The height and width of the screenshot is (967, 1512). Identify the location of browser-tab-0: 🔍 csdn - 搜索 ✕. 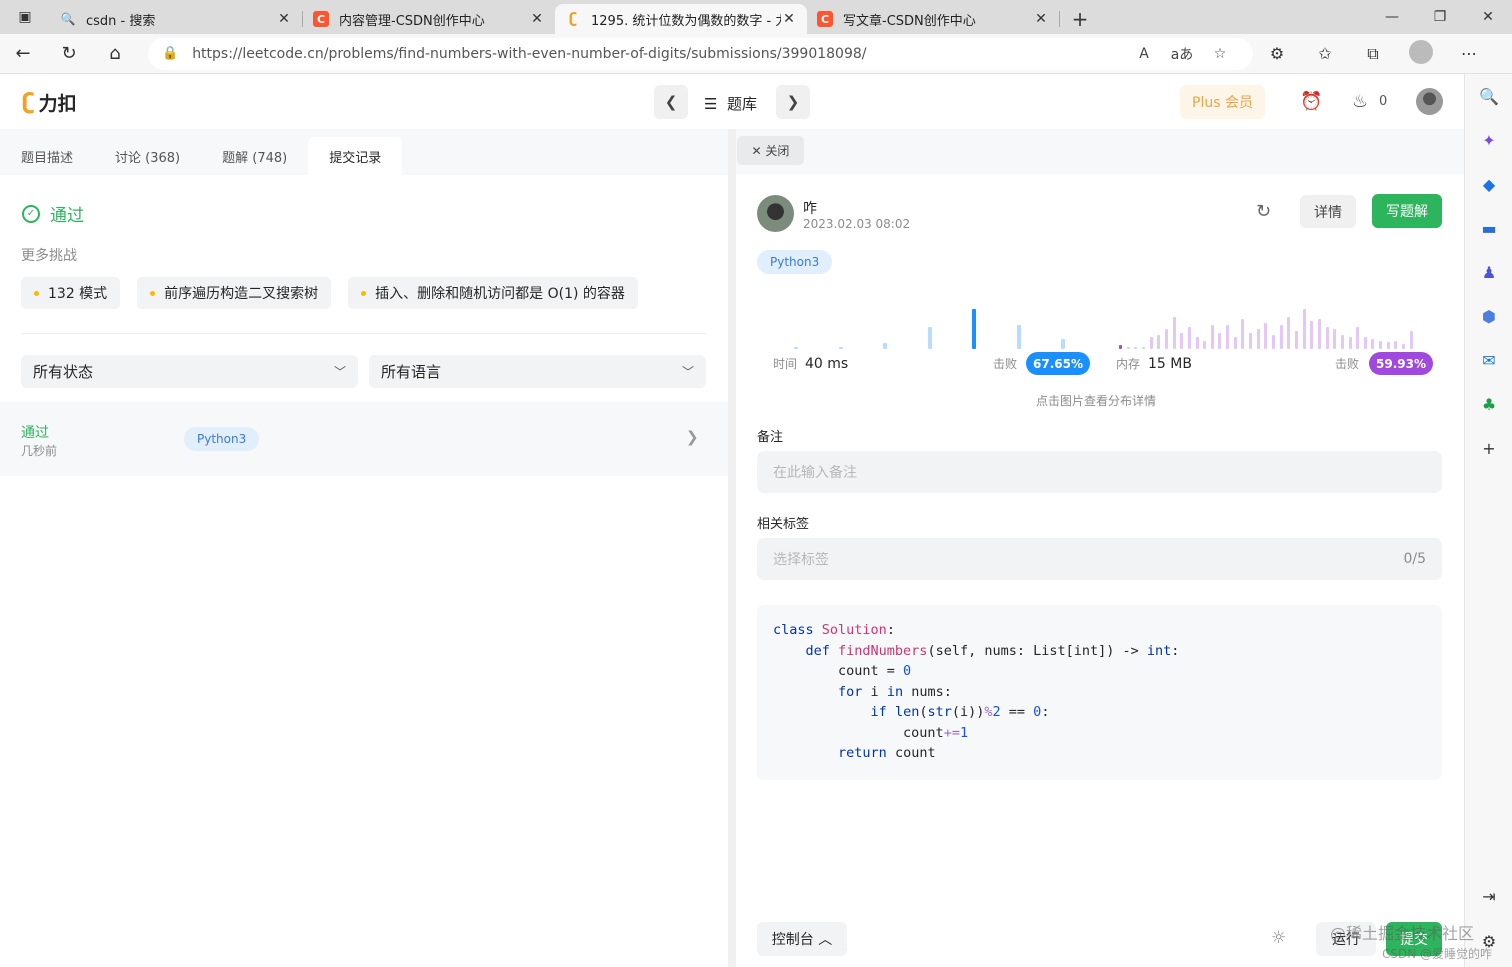
(176, 19).